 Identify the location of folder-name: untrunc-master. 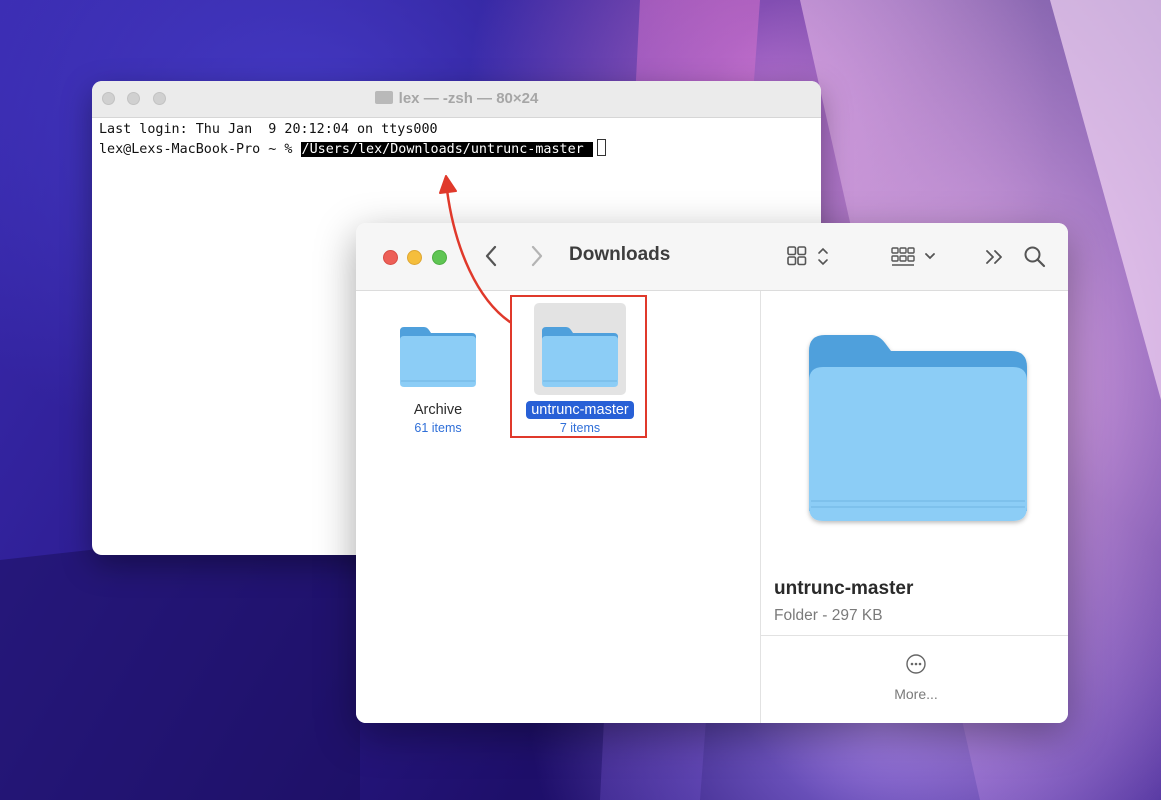
(580, 410).